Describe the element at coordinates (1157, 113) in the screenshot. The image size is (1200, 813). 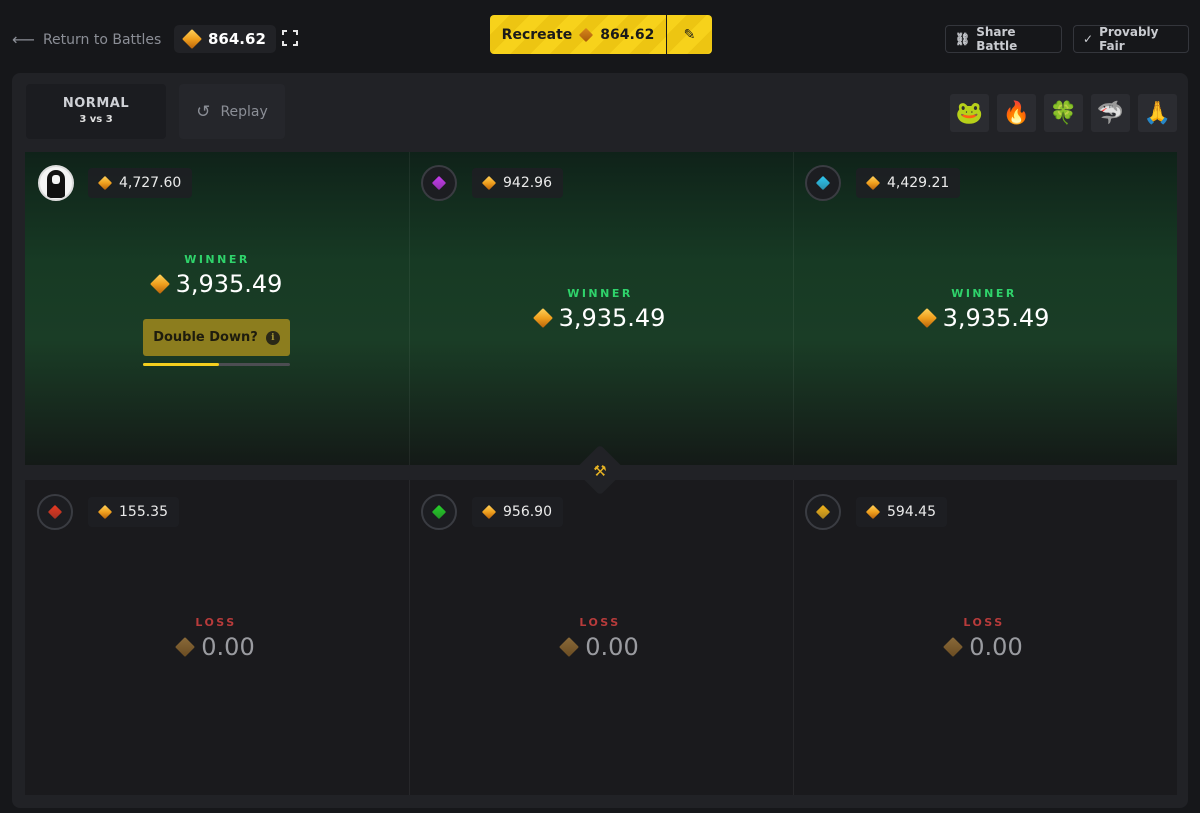
I see `emote-pray-icon: 🙏` at that location.